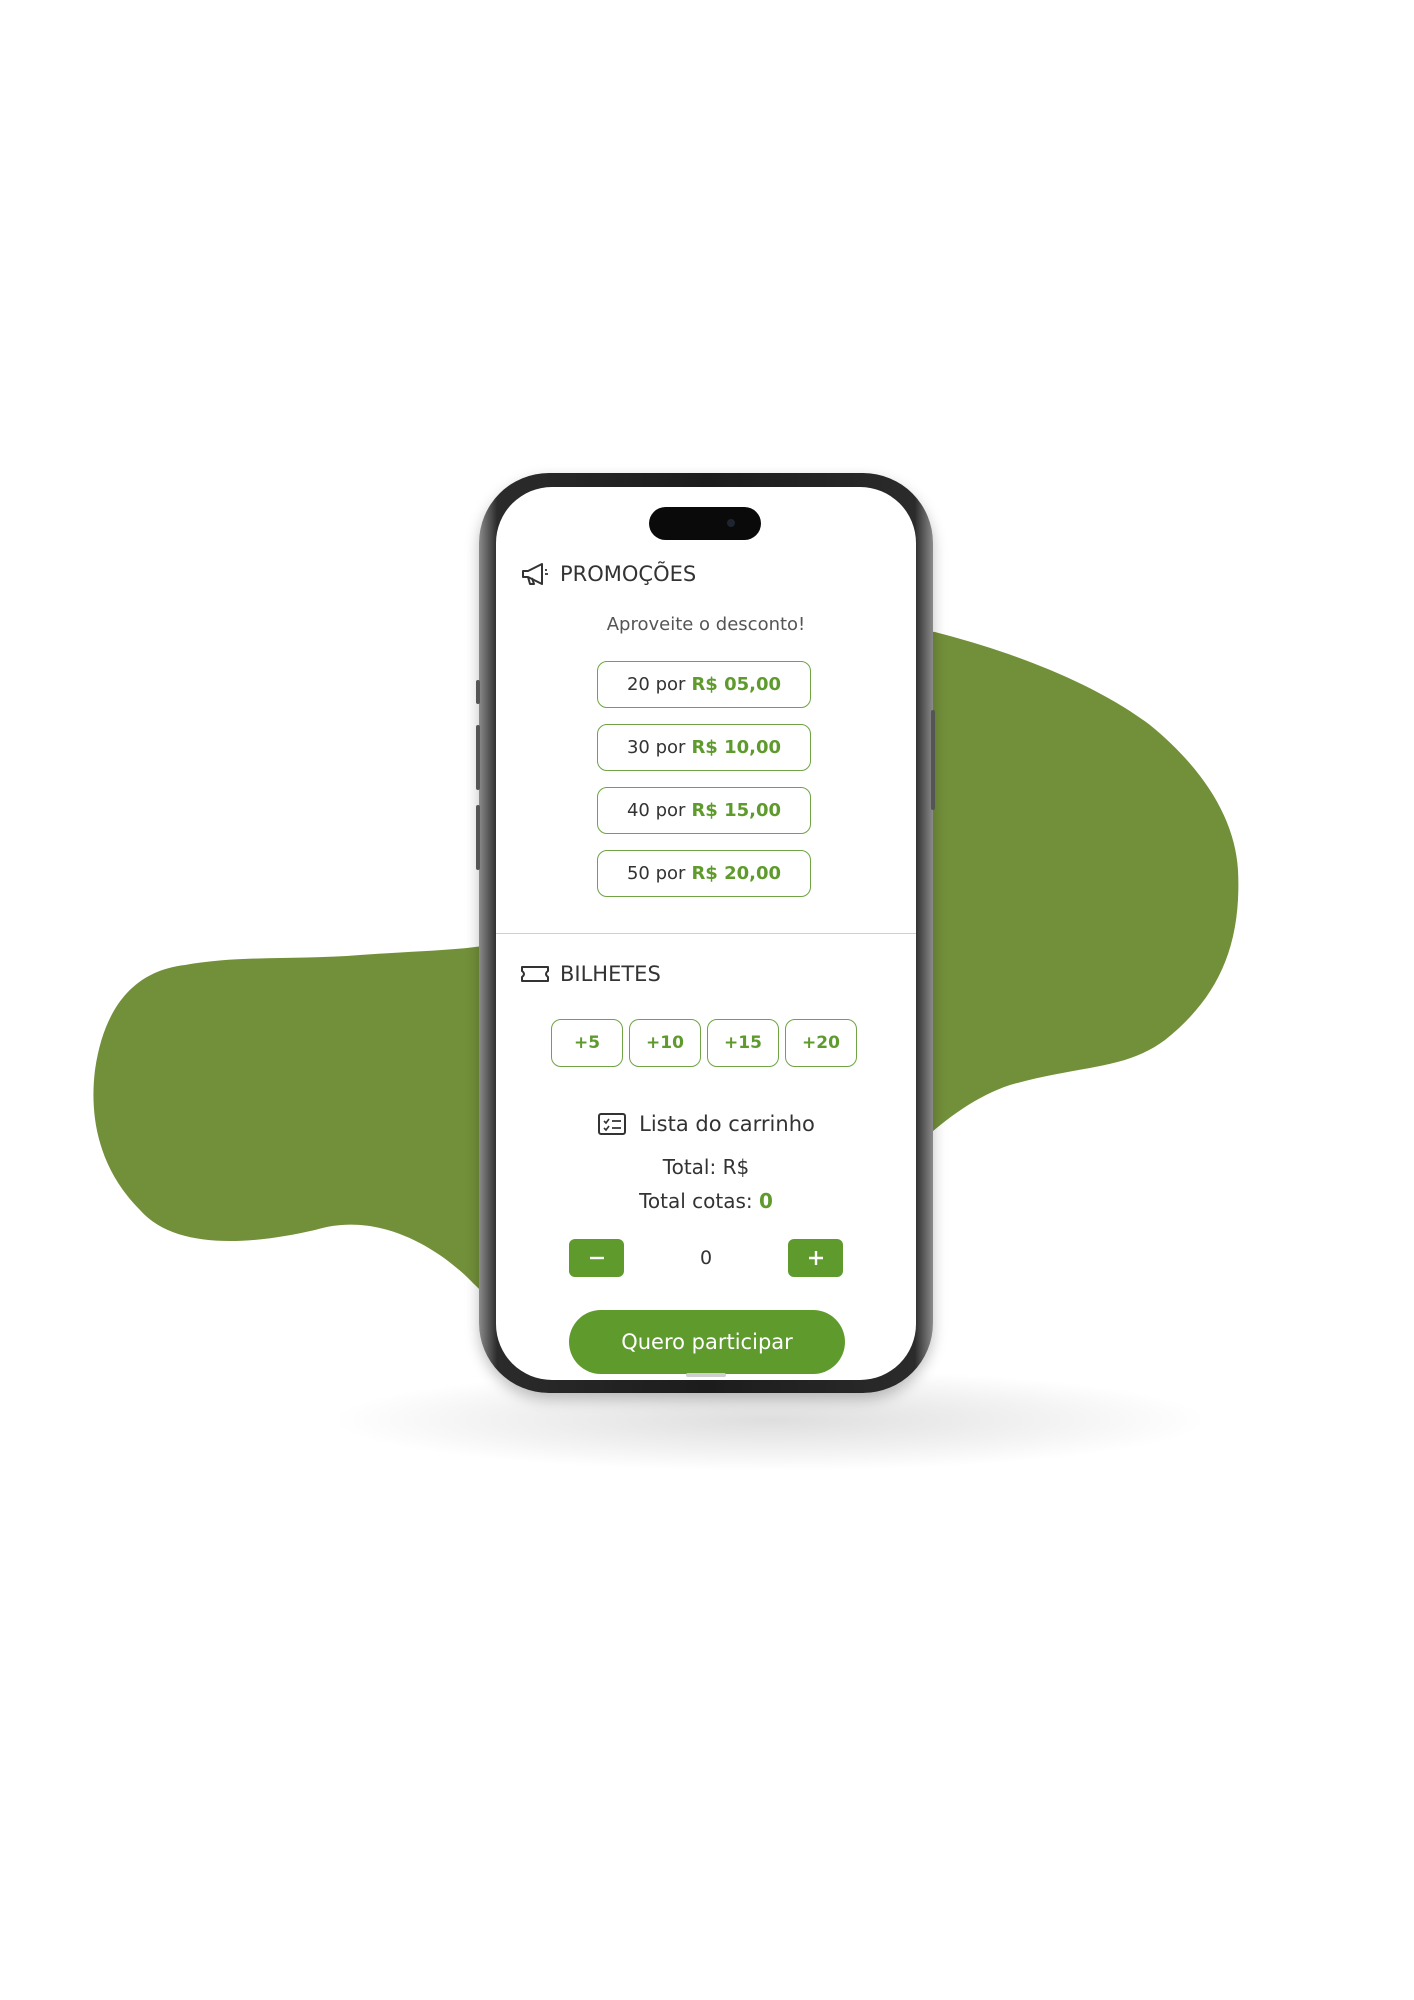  I want to click on minus-icon, so click(596, 1258).